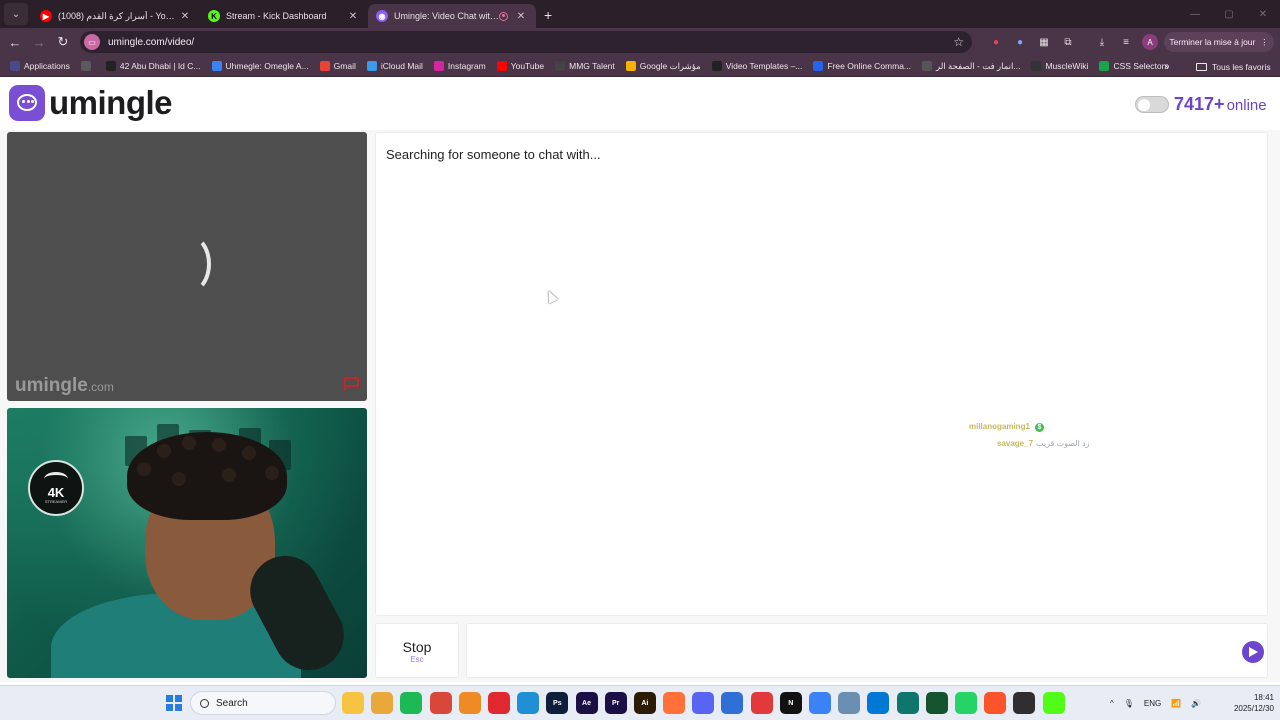  I want to click on illustrator-icon: Ai, so click(644, 703).